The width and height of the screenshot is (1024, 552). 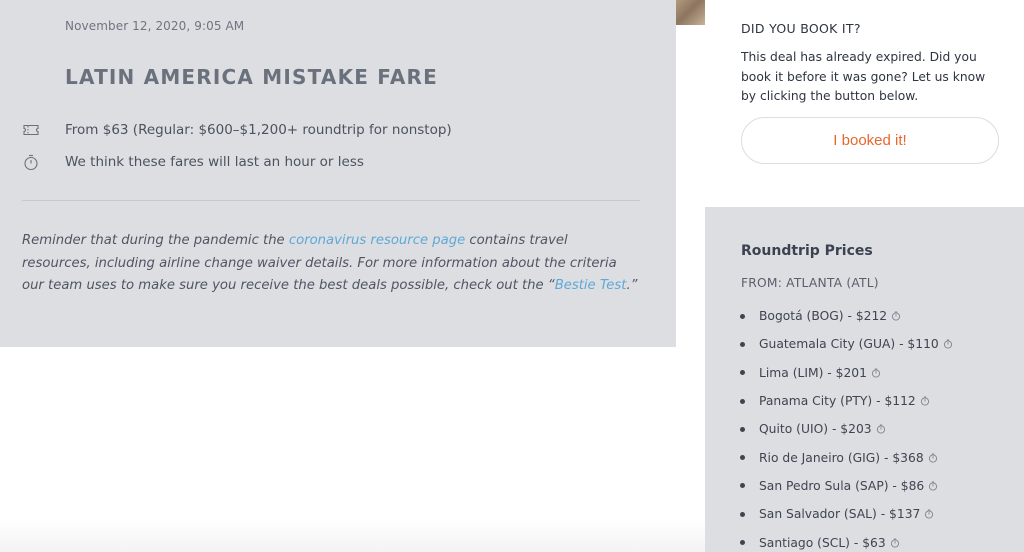 What do you see at coordinates (632, 285) in the screenshot?
I see `reminder-text-3: .”` at bounding box center [632, 285].